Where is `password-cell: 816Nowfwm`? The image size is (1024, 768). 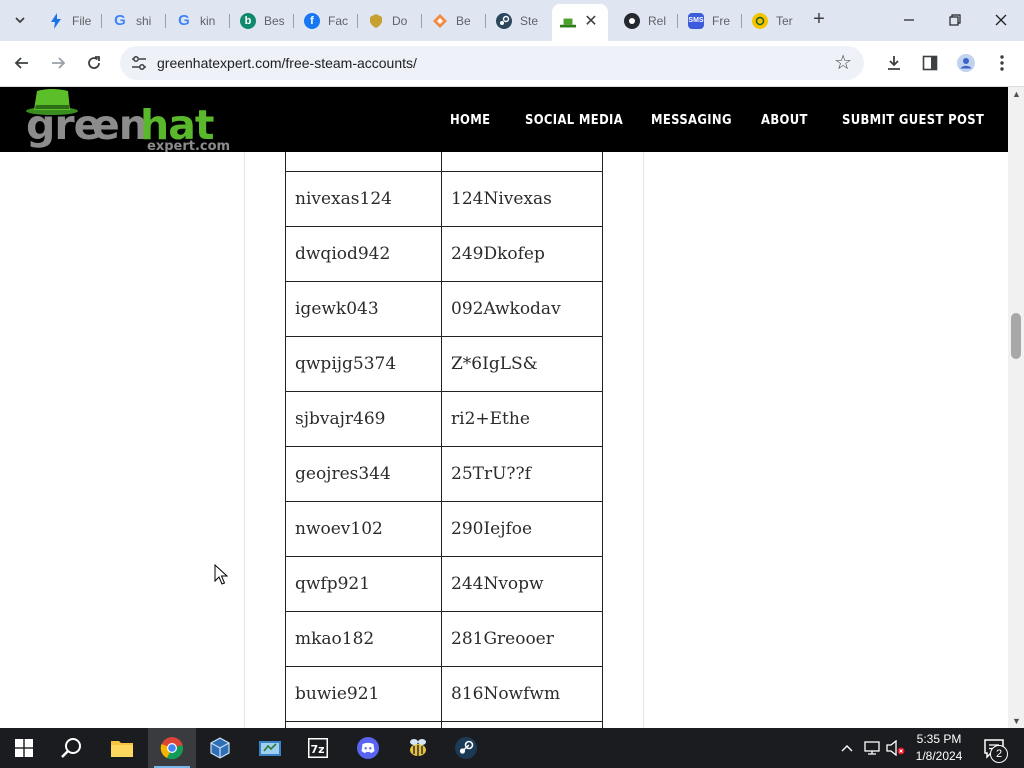 password-cell: 816Nowfwm is located at coordinates (522, 694).